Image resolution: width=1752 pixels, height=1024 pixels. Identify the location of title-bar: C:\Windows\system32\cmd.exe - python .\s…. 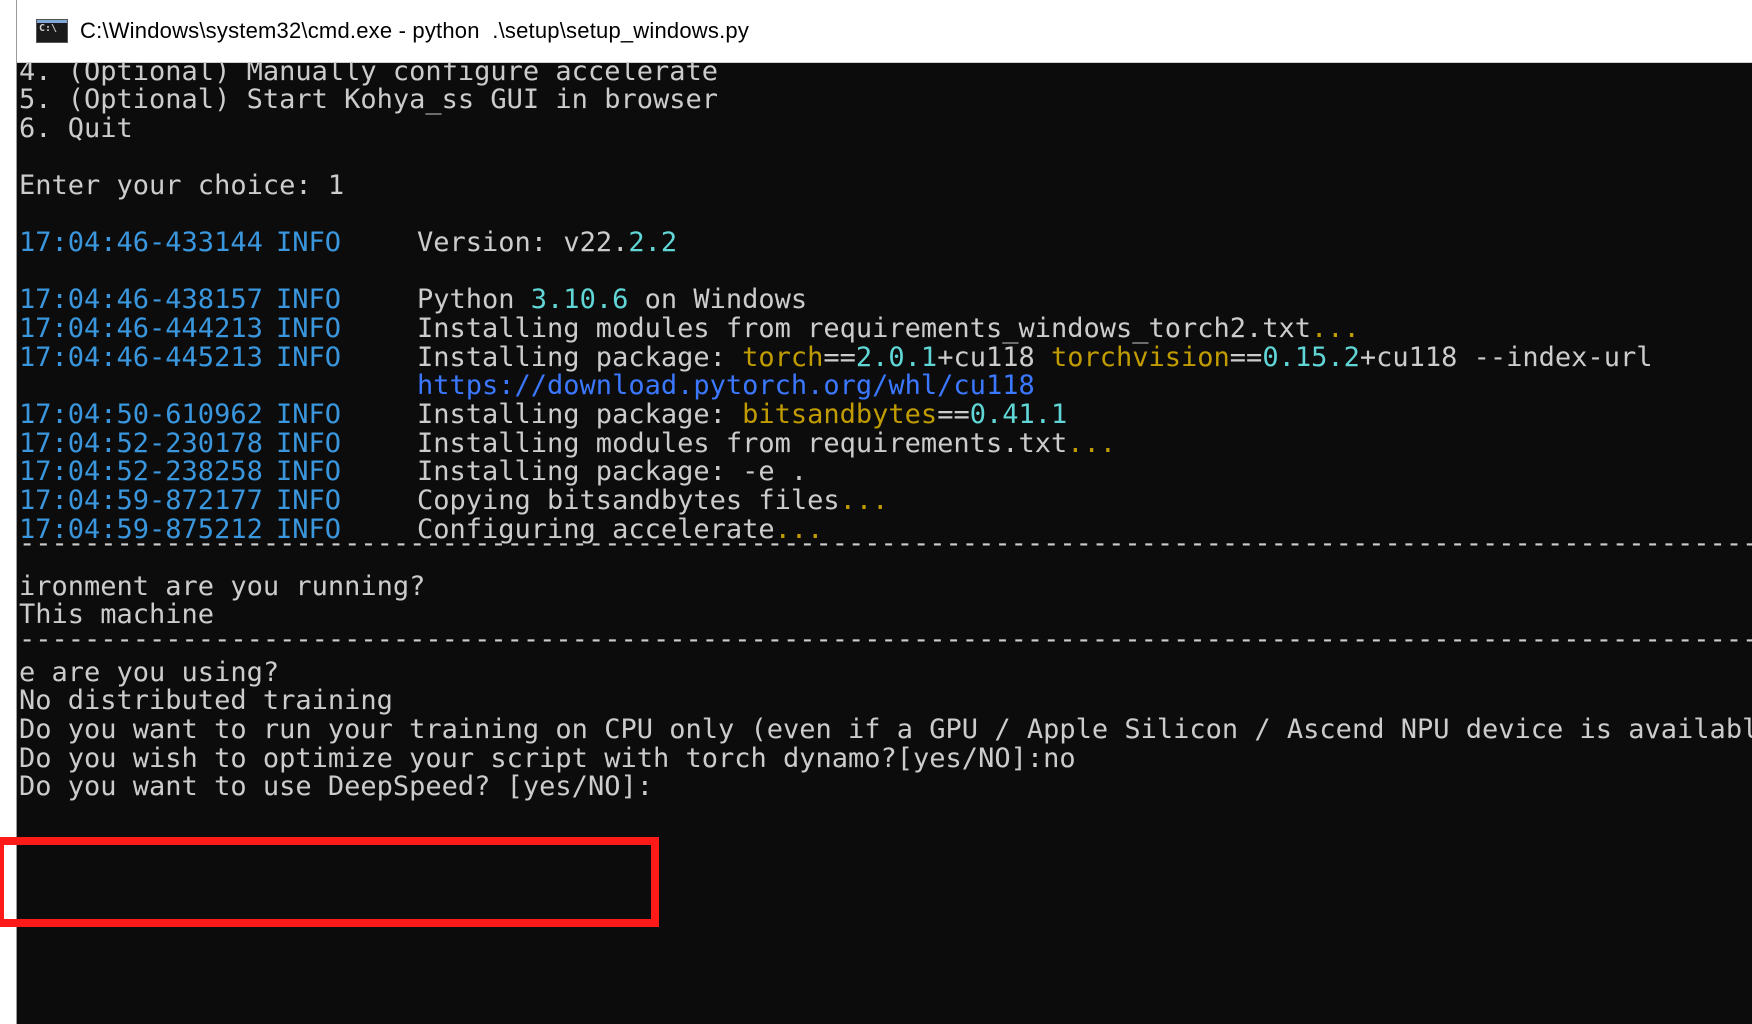
(884, 31).